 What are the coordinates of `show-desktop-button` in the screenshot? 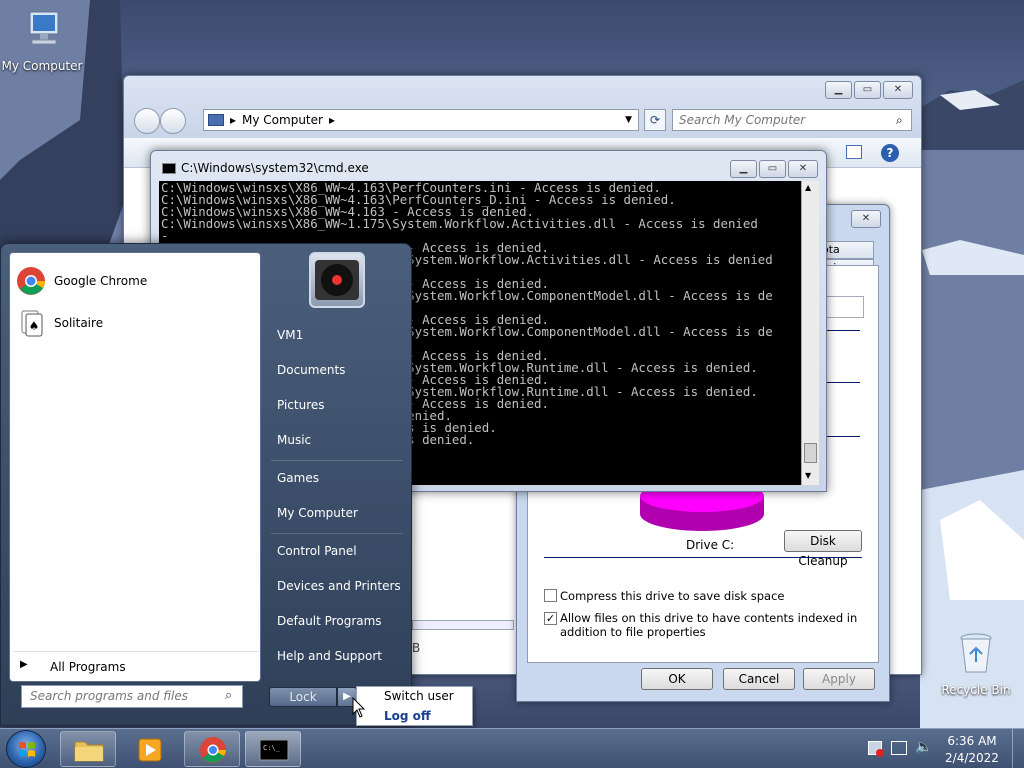 It's located at (1018, 748).